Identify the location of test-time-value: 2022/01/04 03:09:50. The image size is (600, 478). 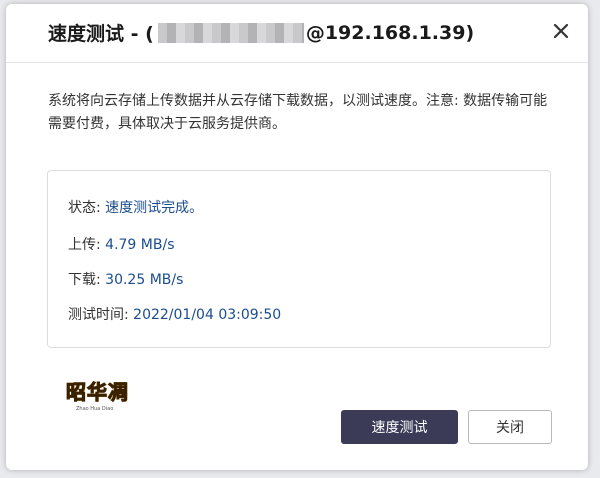
(207, 315).